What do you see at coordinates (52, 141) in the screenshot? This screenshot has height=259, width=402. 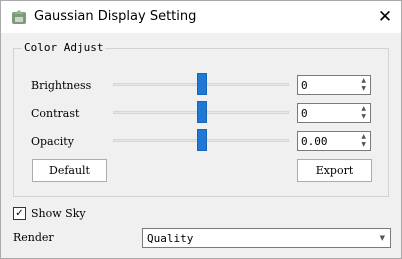 I see `opacity-label: Opacity` at bounding box center [52, 141].